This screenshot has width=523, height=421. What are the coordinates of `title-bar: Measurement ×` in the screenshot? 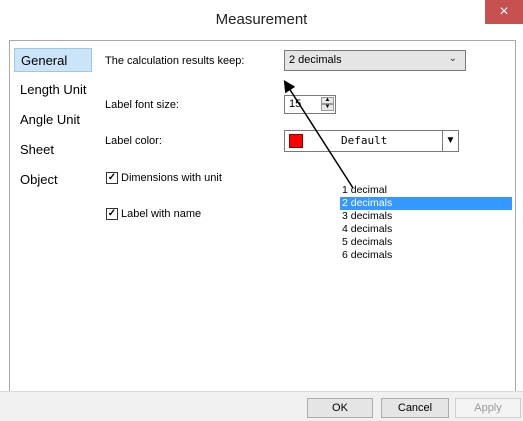 It's located at (261, 19).